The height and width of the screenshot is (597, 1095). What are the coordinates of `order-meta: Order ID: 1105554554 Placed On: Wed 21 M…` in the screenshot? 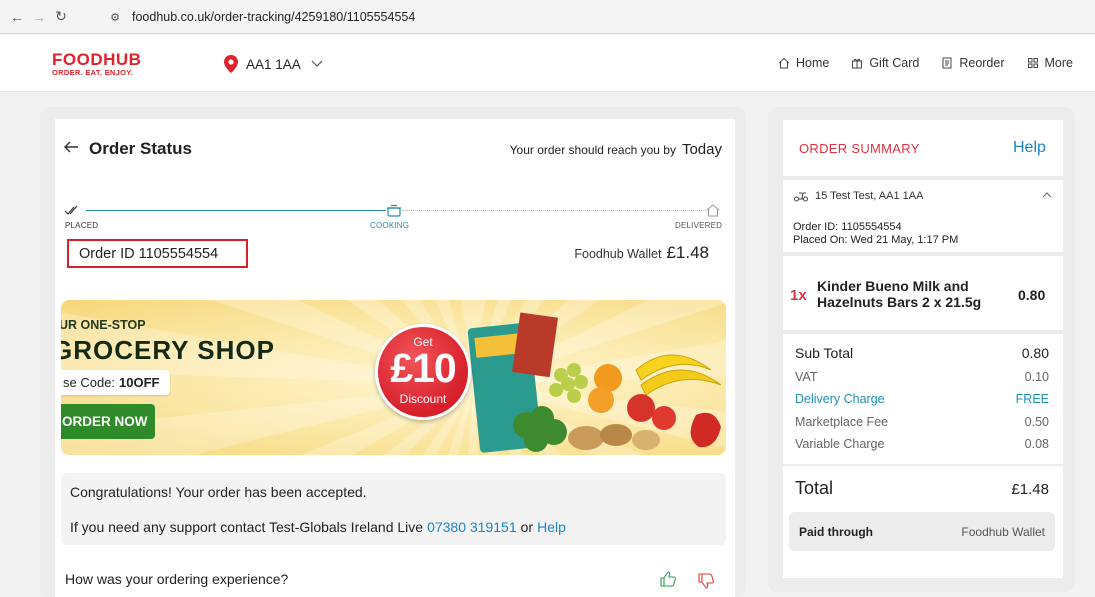 It's located at (875, 234).